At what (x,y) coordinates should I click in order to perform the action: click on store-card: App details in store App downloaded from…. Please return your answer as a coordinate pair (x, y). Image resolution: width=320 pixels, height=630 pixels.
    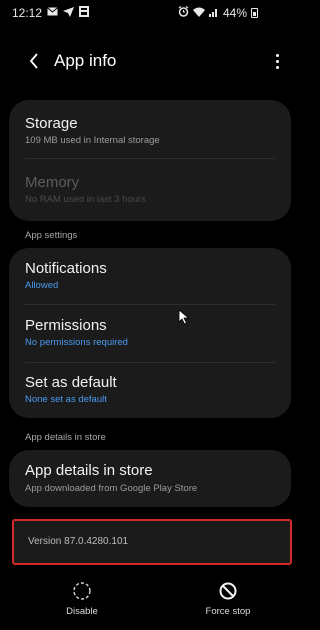
    Looking at the image, I should click on (150, 478).